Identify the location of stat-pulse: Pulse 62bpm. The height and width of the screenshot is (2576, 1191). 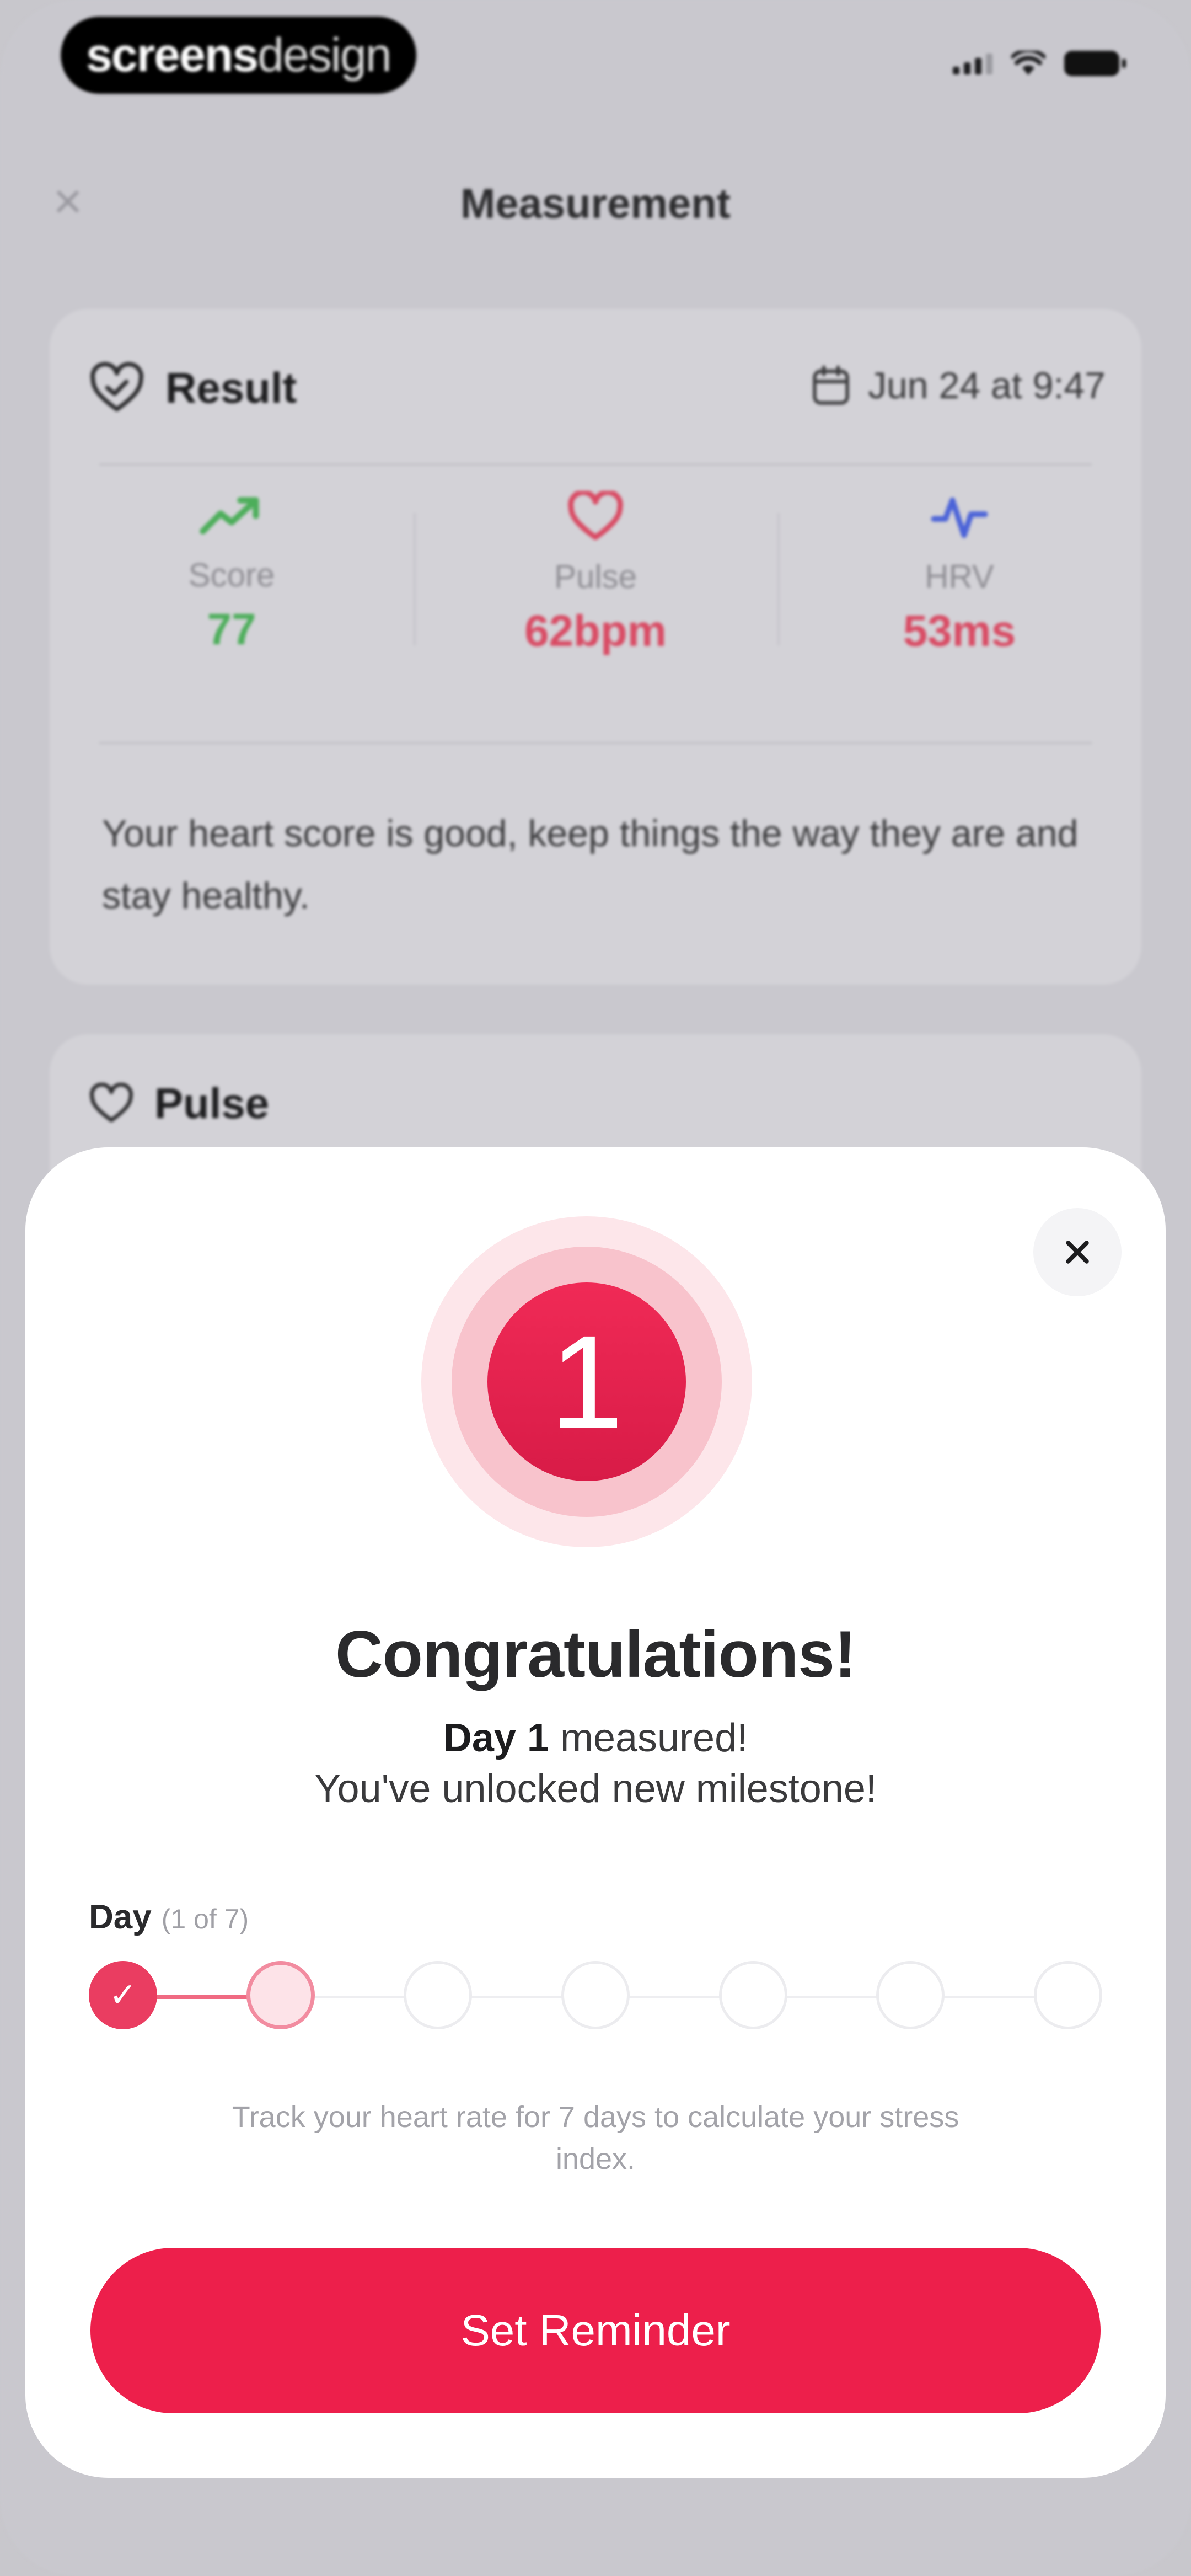
(595, 573).